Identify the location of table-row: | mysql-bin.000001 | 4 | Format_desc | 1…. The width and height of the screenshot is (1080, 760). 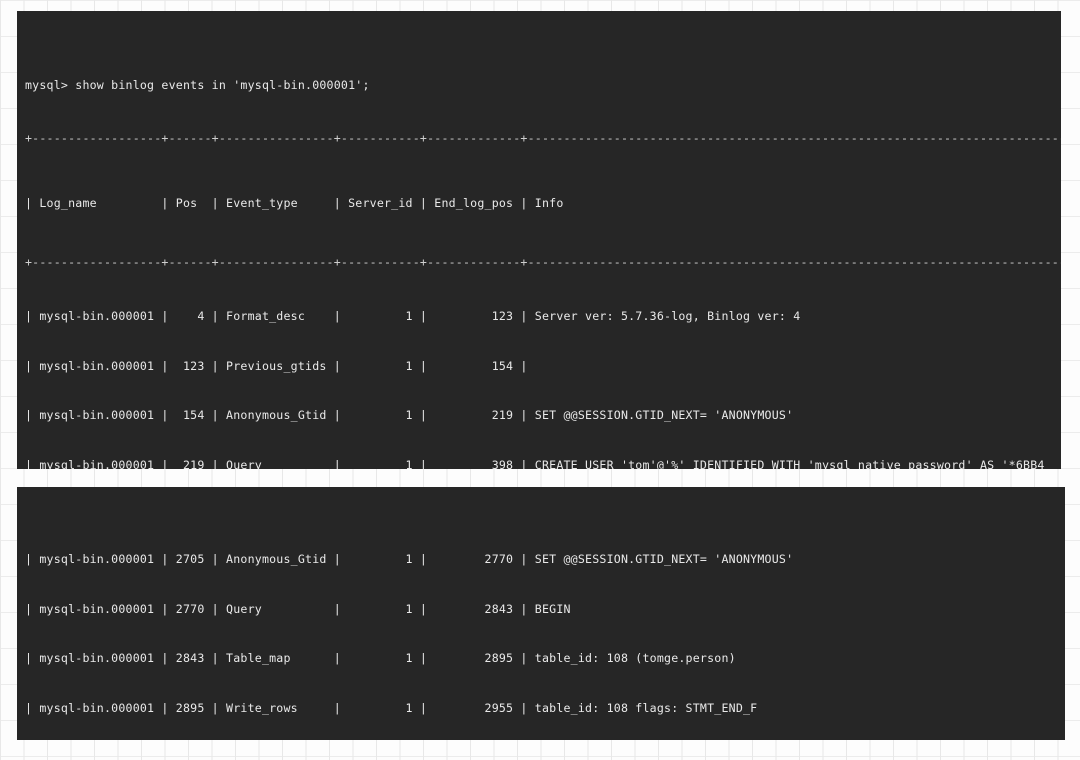
(413, 316).